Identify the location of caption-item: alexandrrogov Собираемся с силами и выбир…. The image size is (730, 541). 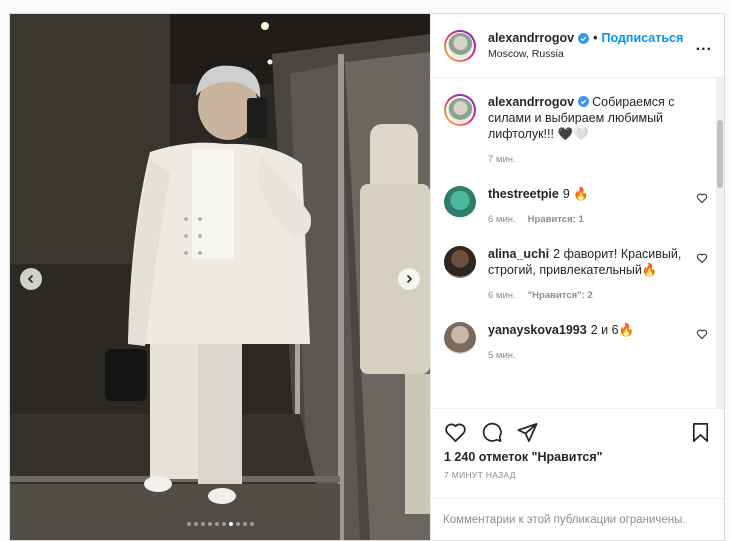
(576, 131).